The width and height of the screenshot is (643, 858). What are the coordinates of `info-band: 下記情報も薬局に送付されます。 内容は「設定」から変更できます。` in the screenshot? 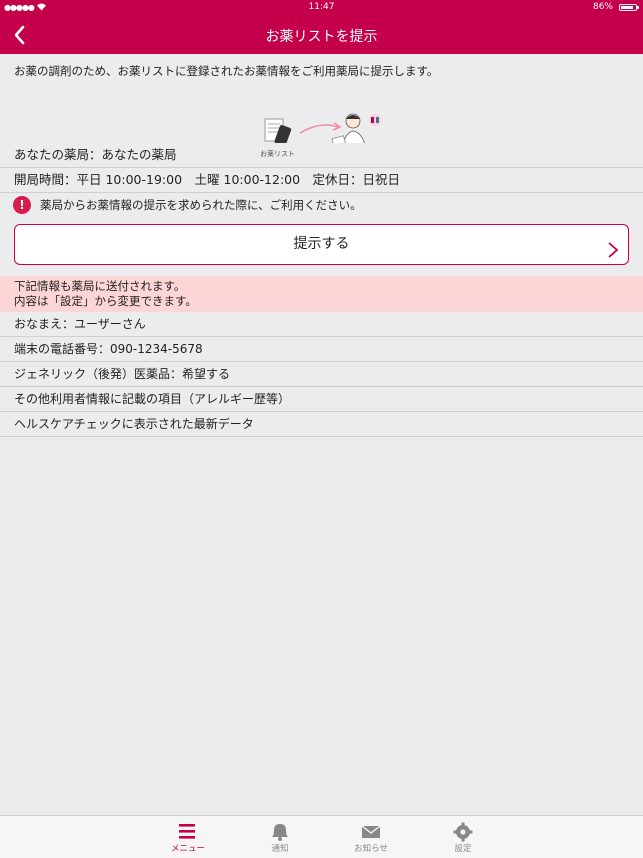 It's located at (321, 294).